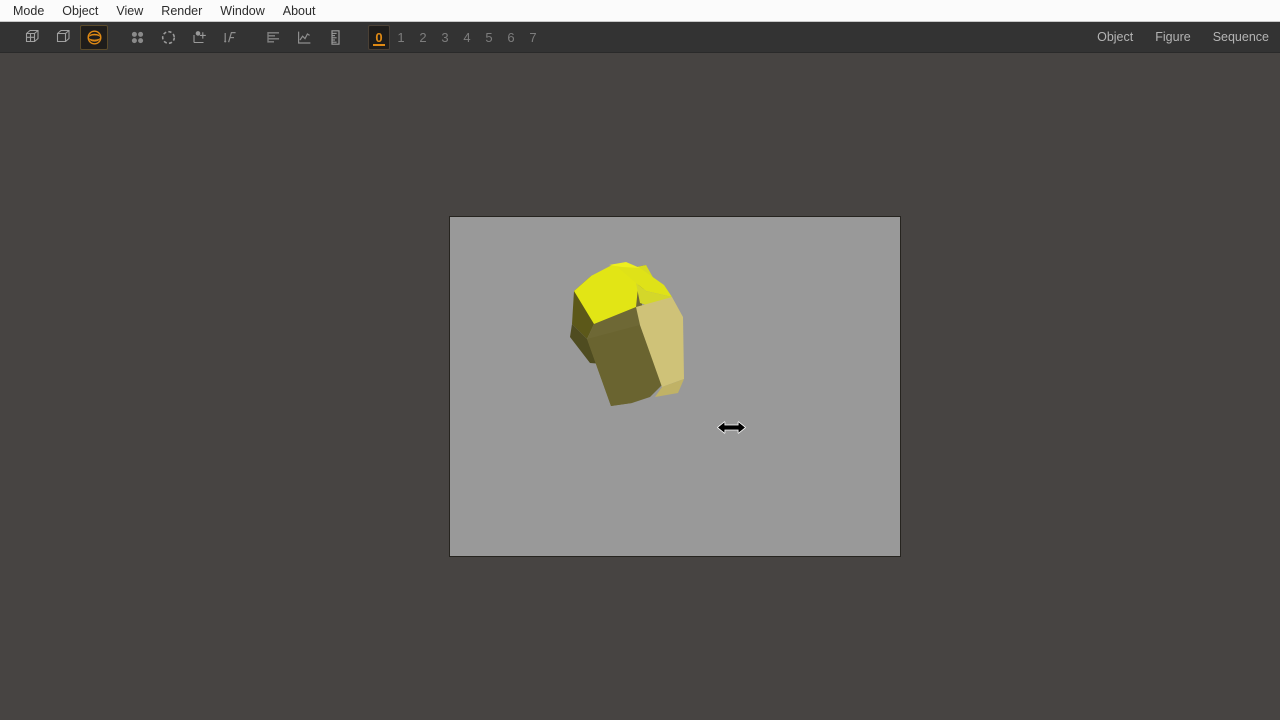  I want to click on force-field-icon, so click(230, 37).